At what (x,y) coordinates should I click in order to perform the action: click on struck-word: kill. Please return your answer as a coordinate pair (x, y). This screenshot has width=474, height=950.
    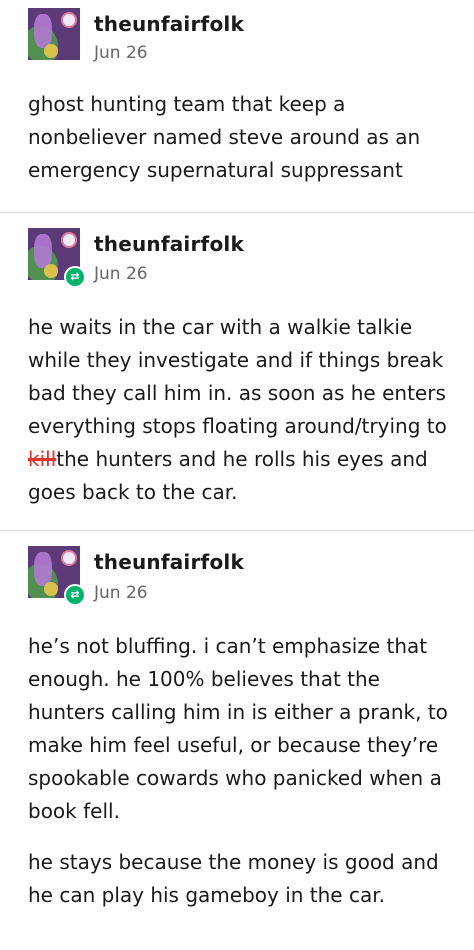
    Looking at the image, I should click on (42, 459).